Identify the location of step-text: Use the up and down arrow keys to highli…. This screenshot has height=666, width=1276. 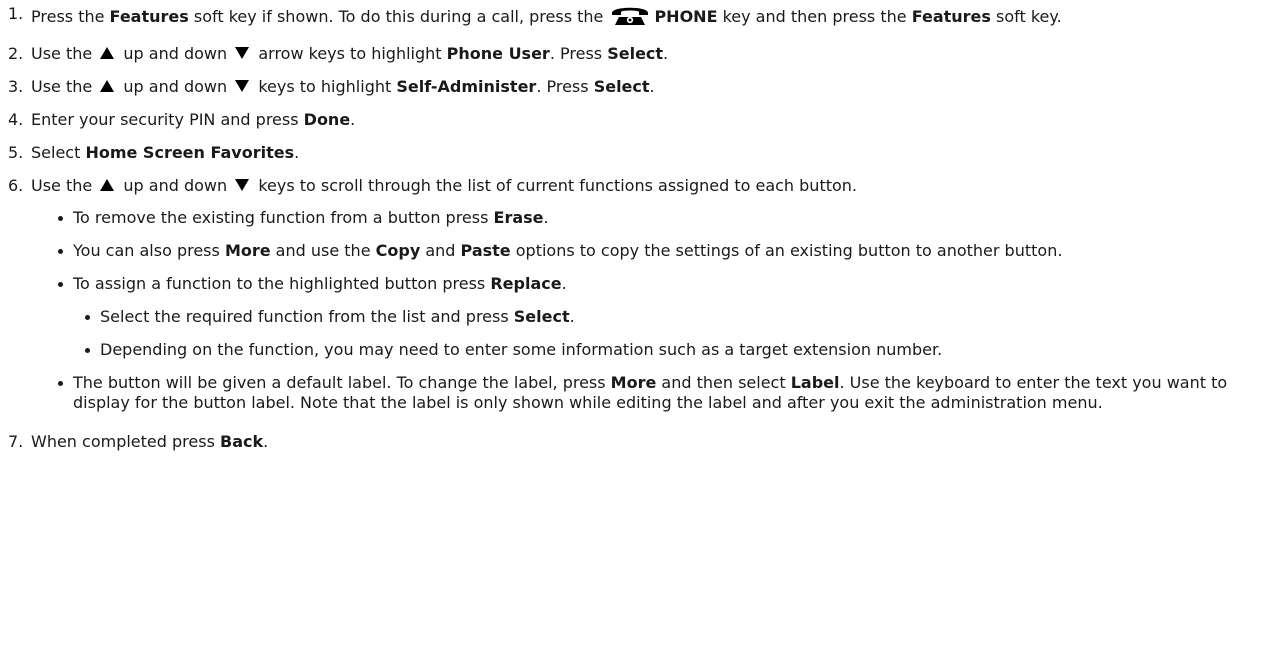
(350, 53).